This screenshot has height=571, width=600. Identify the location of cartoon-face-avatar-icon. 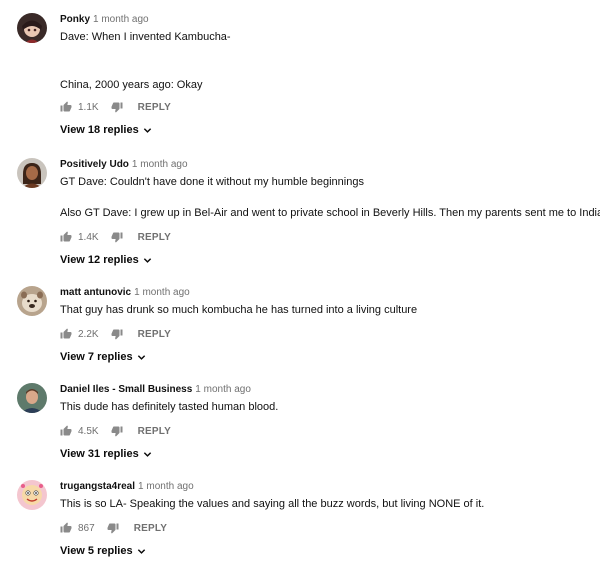
(32, 495).